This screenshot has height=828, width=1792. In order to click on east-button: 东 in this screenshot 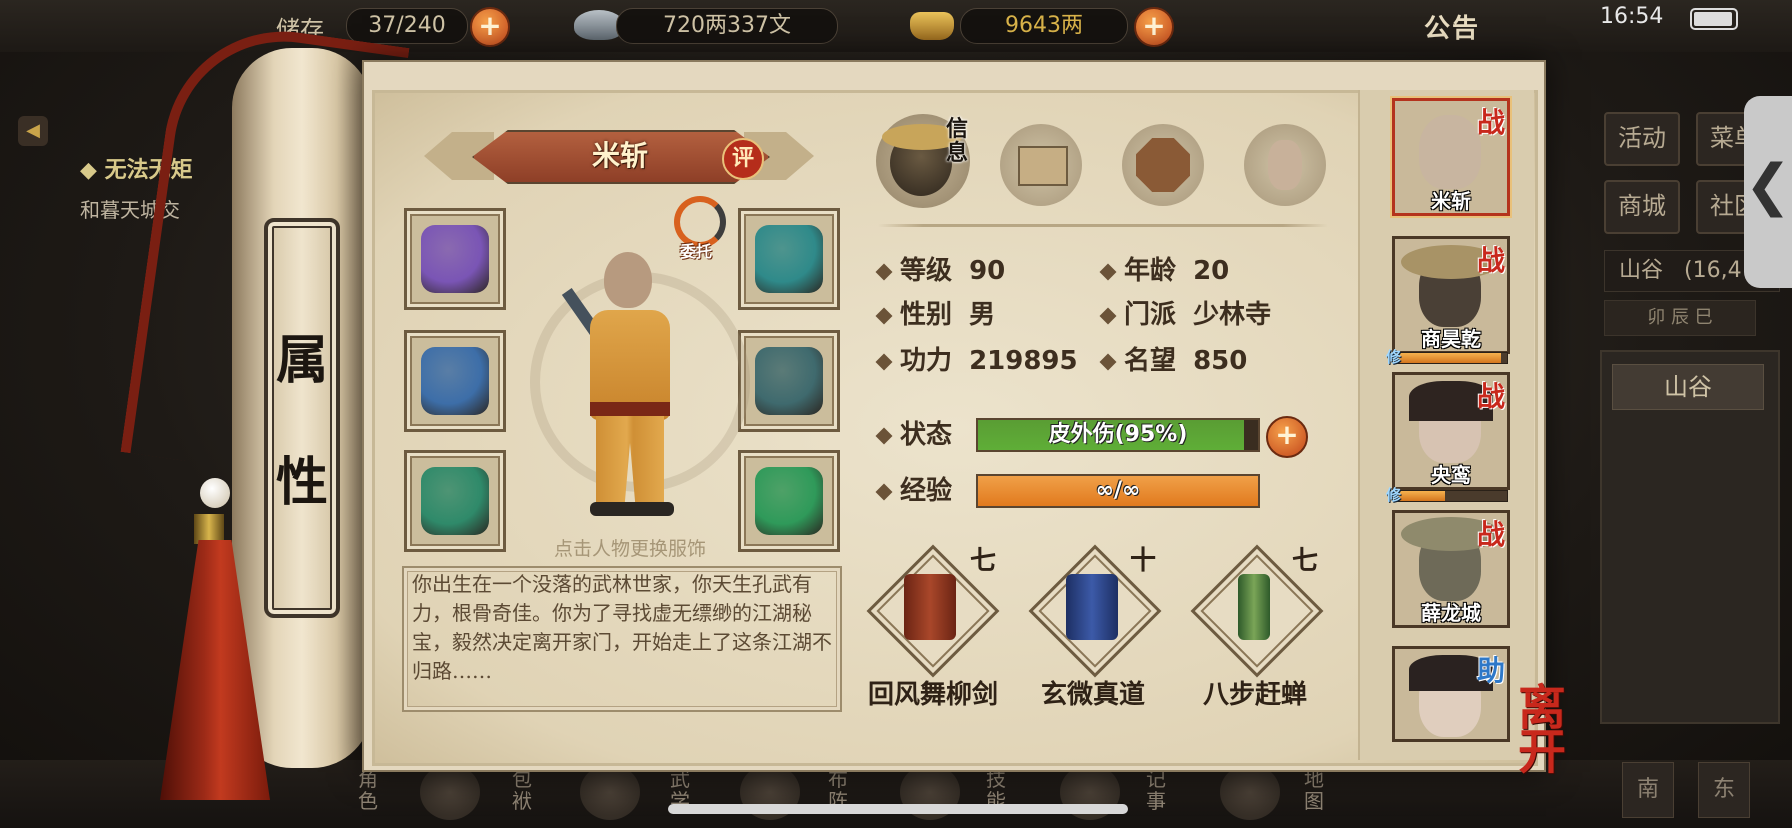, I will do `click(1724, 790)`.